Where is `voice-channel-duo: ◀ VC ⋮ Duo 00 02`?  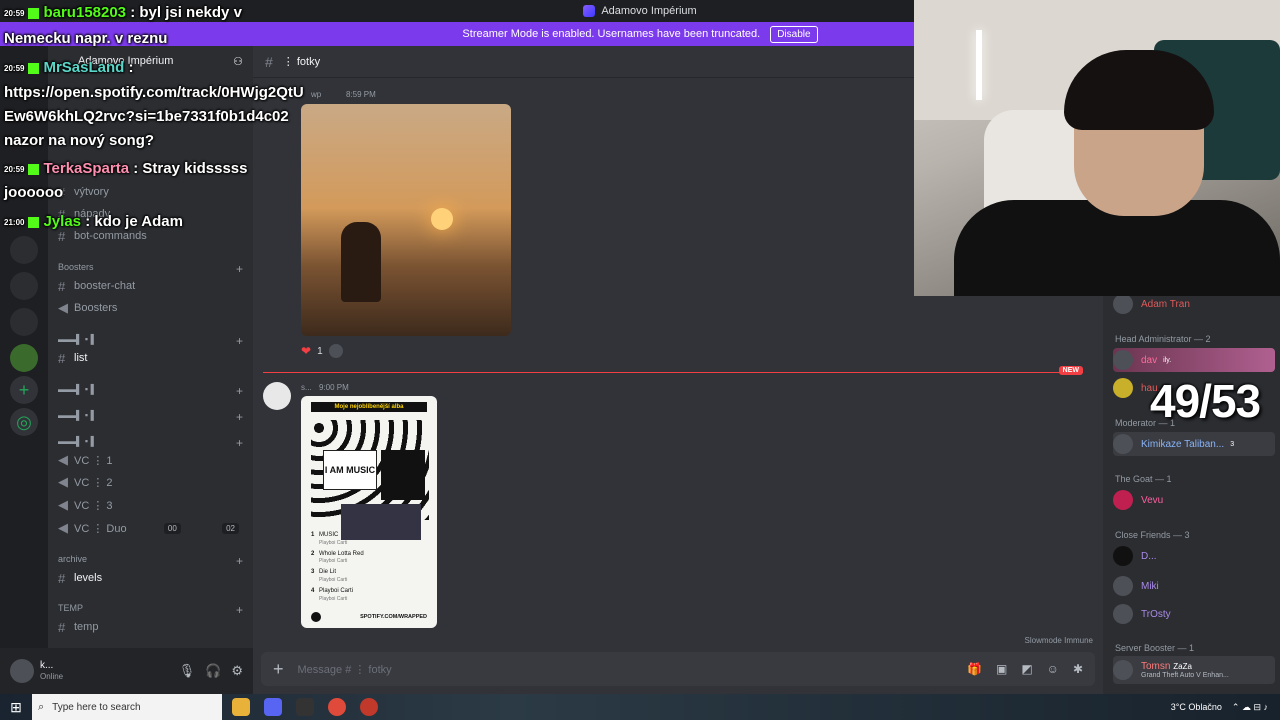 voice-channel-duo: ◀ VC ⋮ Duo 00 02 is located at coordinates (150, 528).